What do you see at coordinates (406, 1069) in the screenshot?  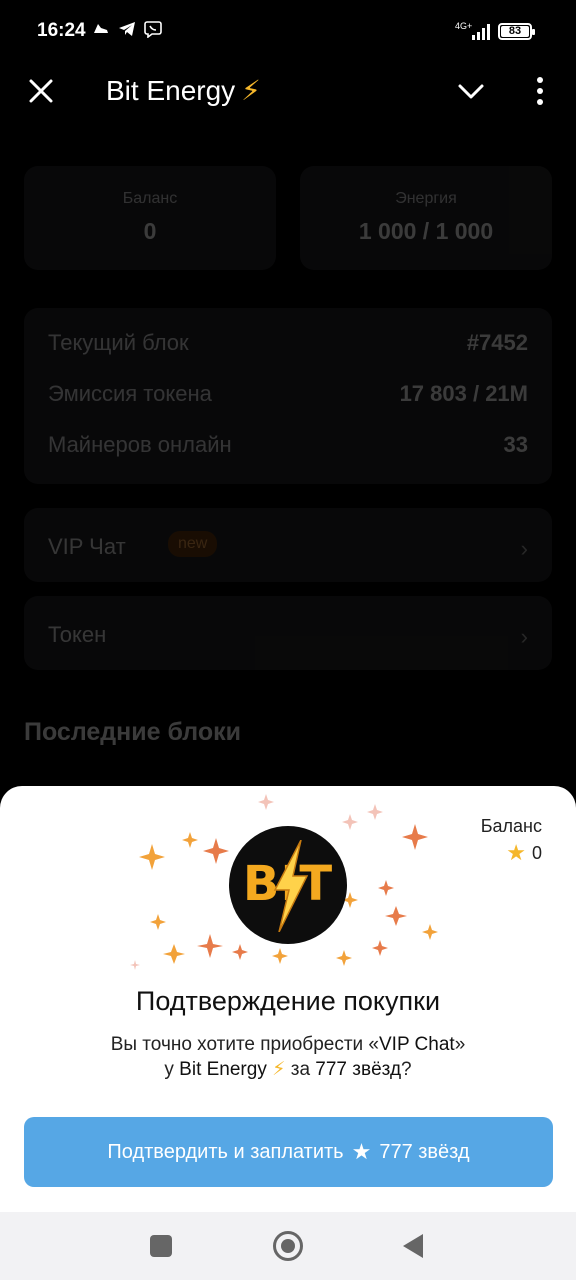 I see `desc-q: ?` at bounding box center [406, 1069].